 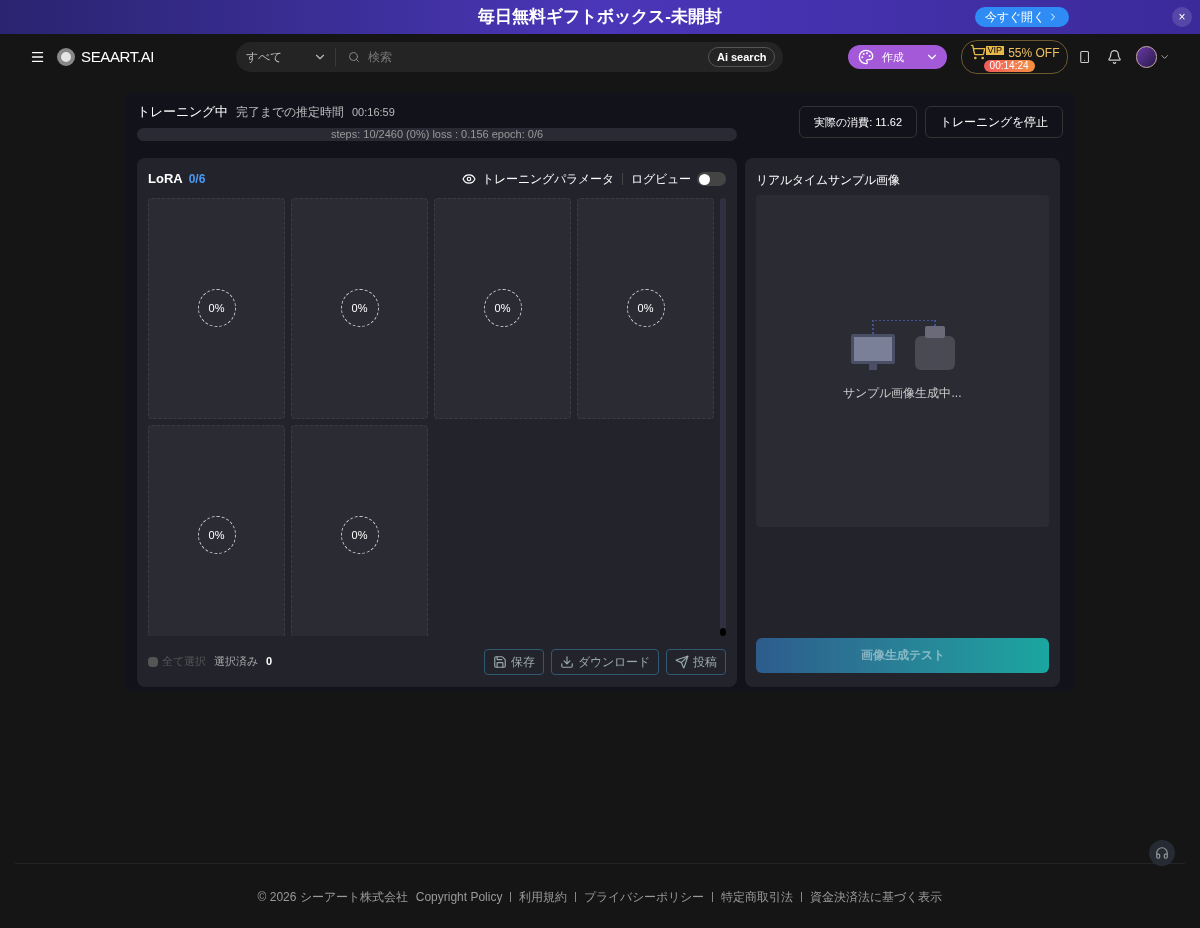 What do you see at coordinates (118, 57) in the screenshot?
I see `logo-text: SEAART.AI` at bounding box center [118, 57].